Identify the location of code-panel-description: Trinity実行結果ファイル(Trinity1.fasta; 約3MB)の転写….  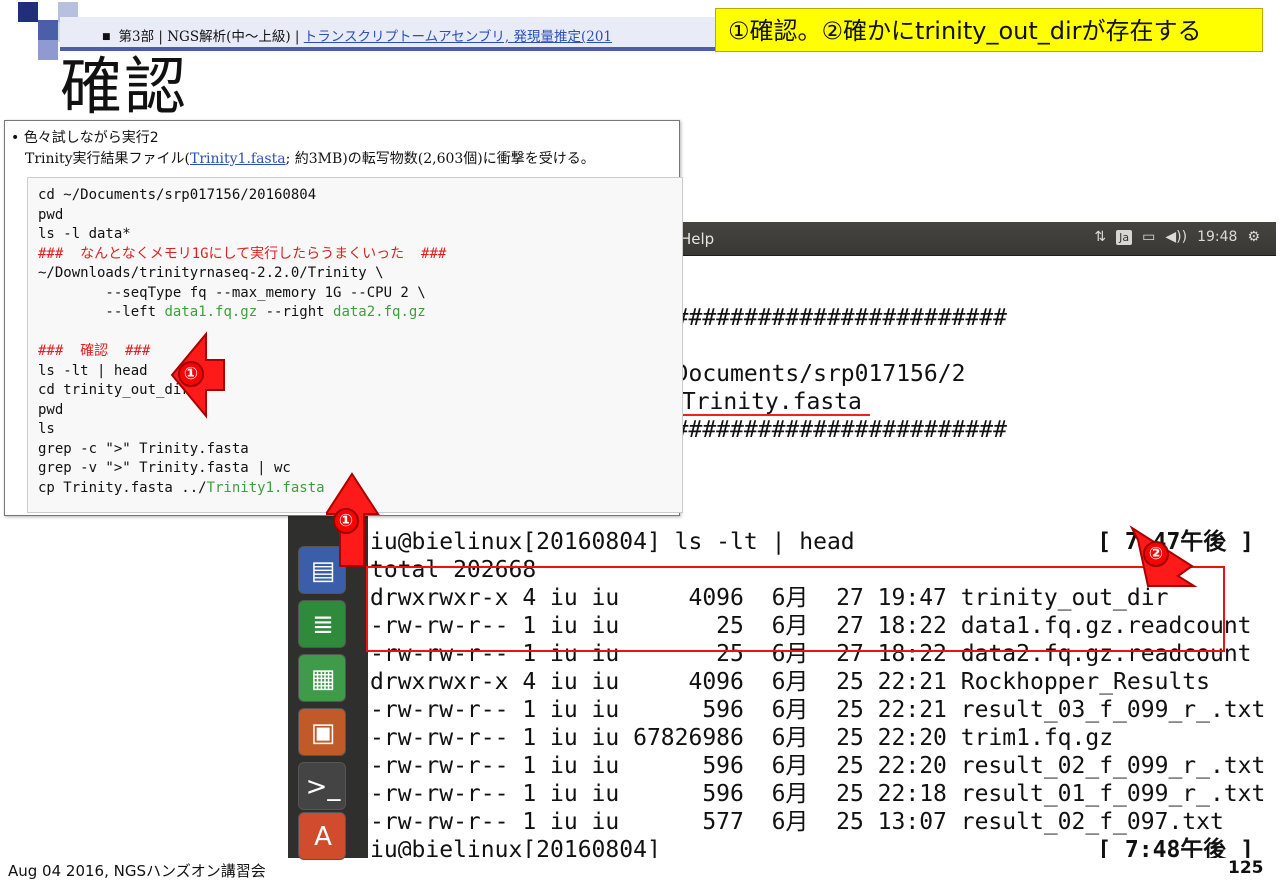
(310, 159).